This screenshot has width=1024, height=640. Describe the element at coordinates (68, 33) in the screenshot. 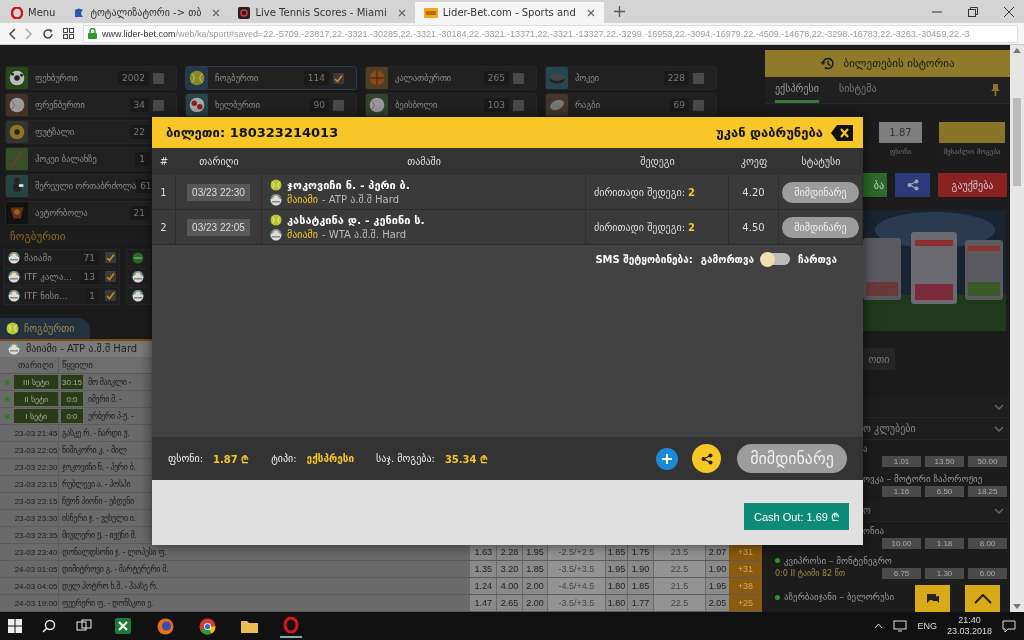

I see `grid-icon` at that location.